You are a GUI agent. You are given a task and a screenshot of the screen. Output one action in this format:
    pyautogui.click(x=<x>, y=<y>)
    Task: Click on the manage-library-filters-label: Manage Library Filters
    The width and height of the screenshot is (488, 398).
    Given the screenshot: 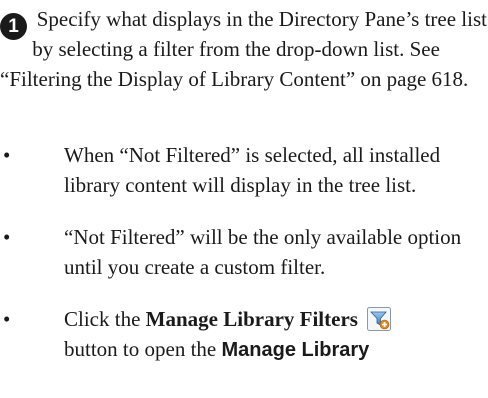 What is the action you would take?
    pyautogui.click(x=251, y=319)
    